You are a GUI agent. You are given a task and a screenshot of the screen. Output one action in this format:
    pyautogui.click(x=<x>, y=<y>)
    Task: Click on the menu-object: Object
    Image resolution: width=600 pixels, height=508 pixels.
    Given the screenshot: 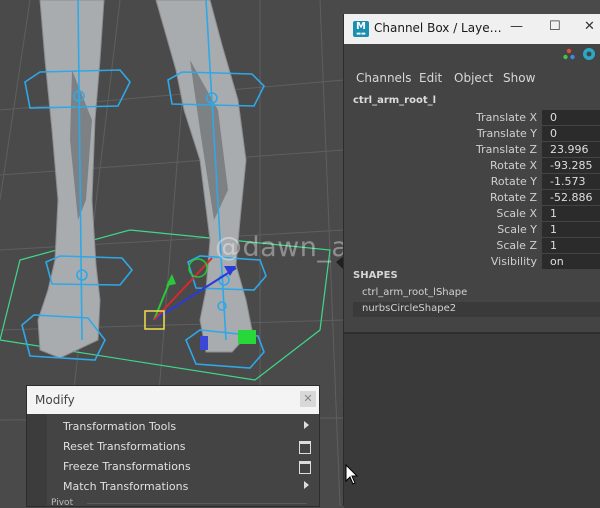 What is the action you would take?
    pyautogui.click(x=473, y=78)
    